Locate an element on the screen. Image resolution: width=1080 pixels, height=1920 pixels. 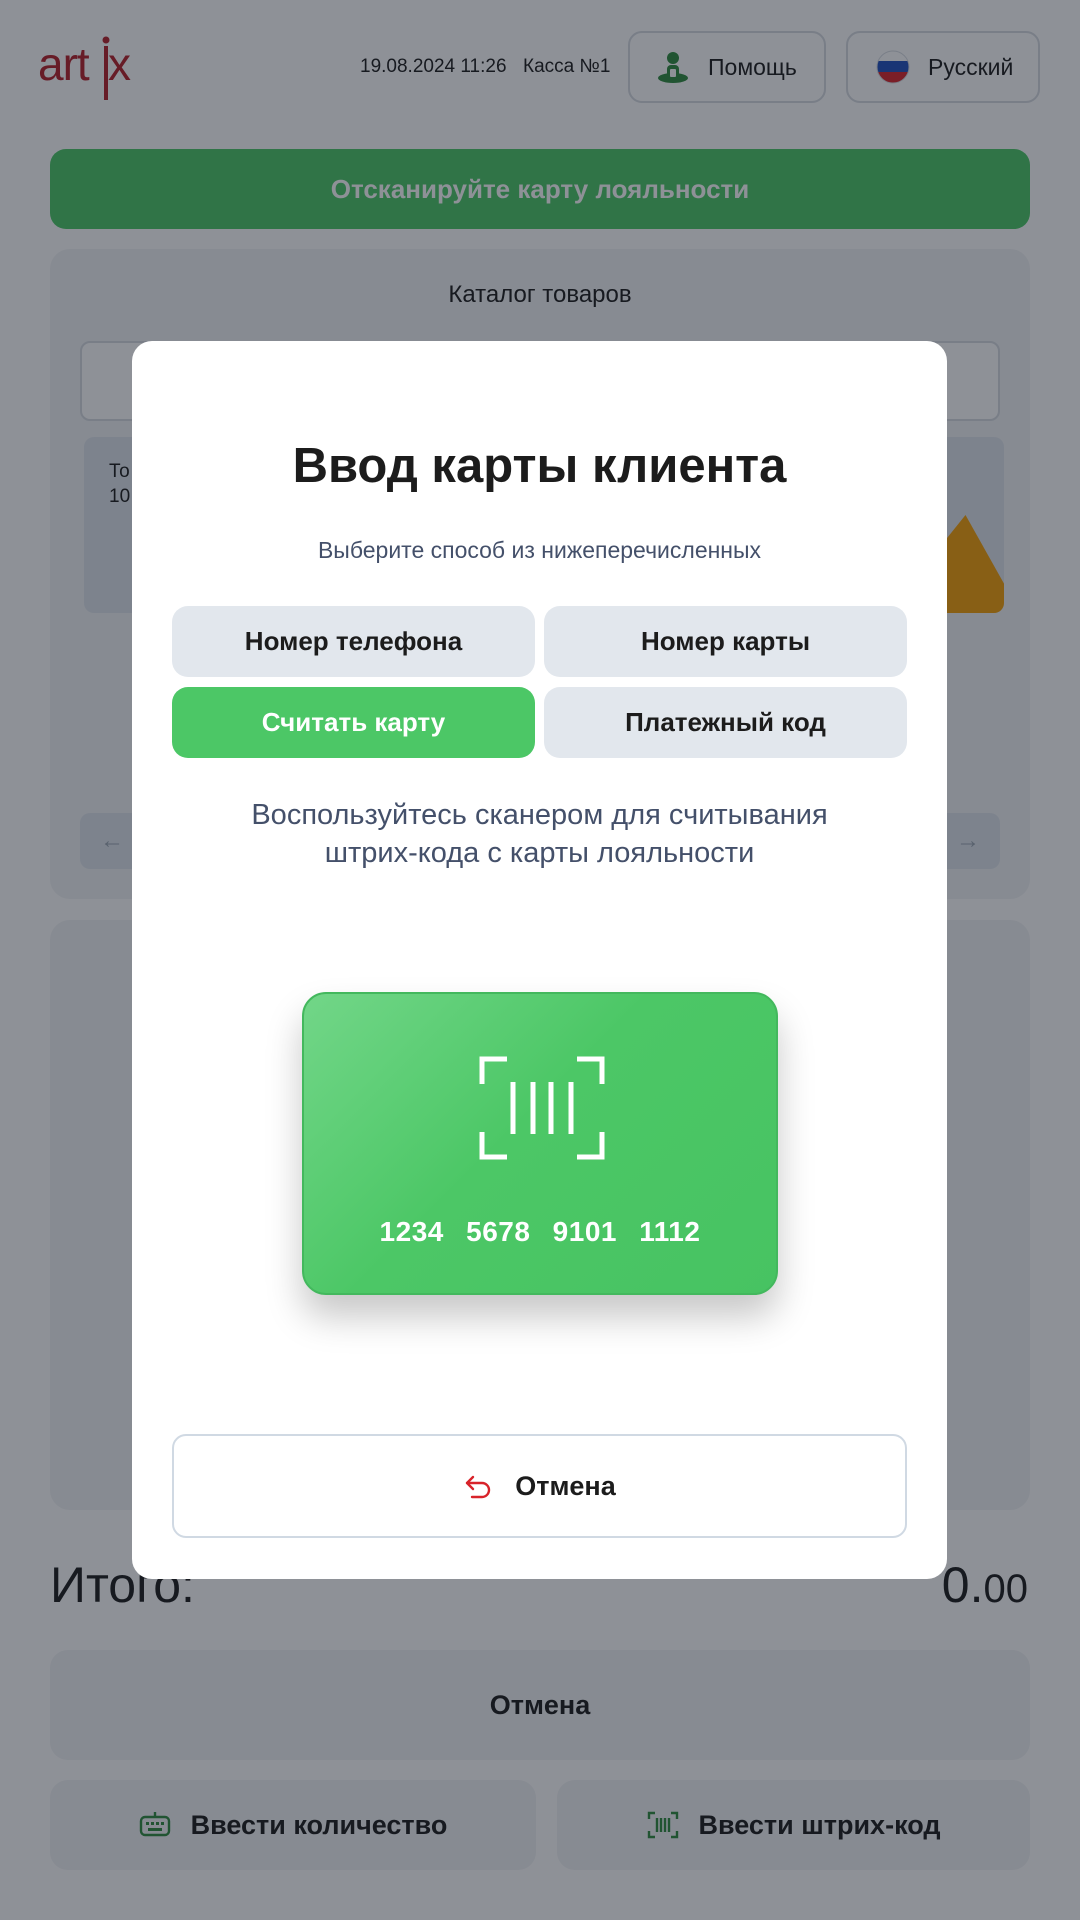
dialog-cancel-label: Отмена is located at coordinates (565, 1485).